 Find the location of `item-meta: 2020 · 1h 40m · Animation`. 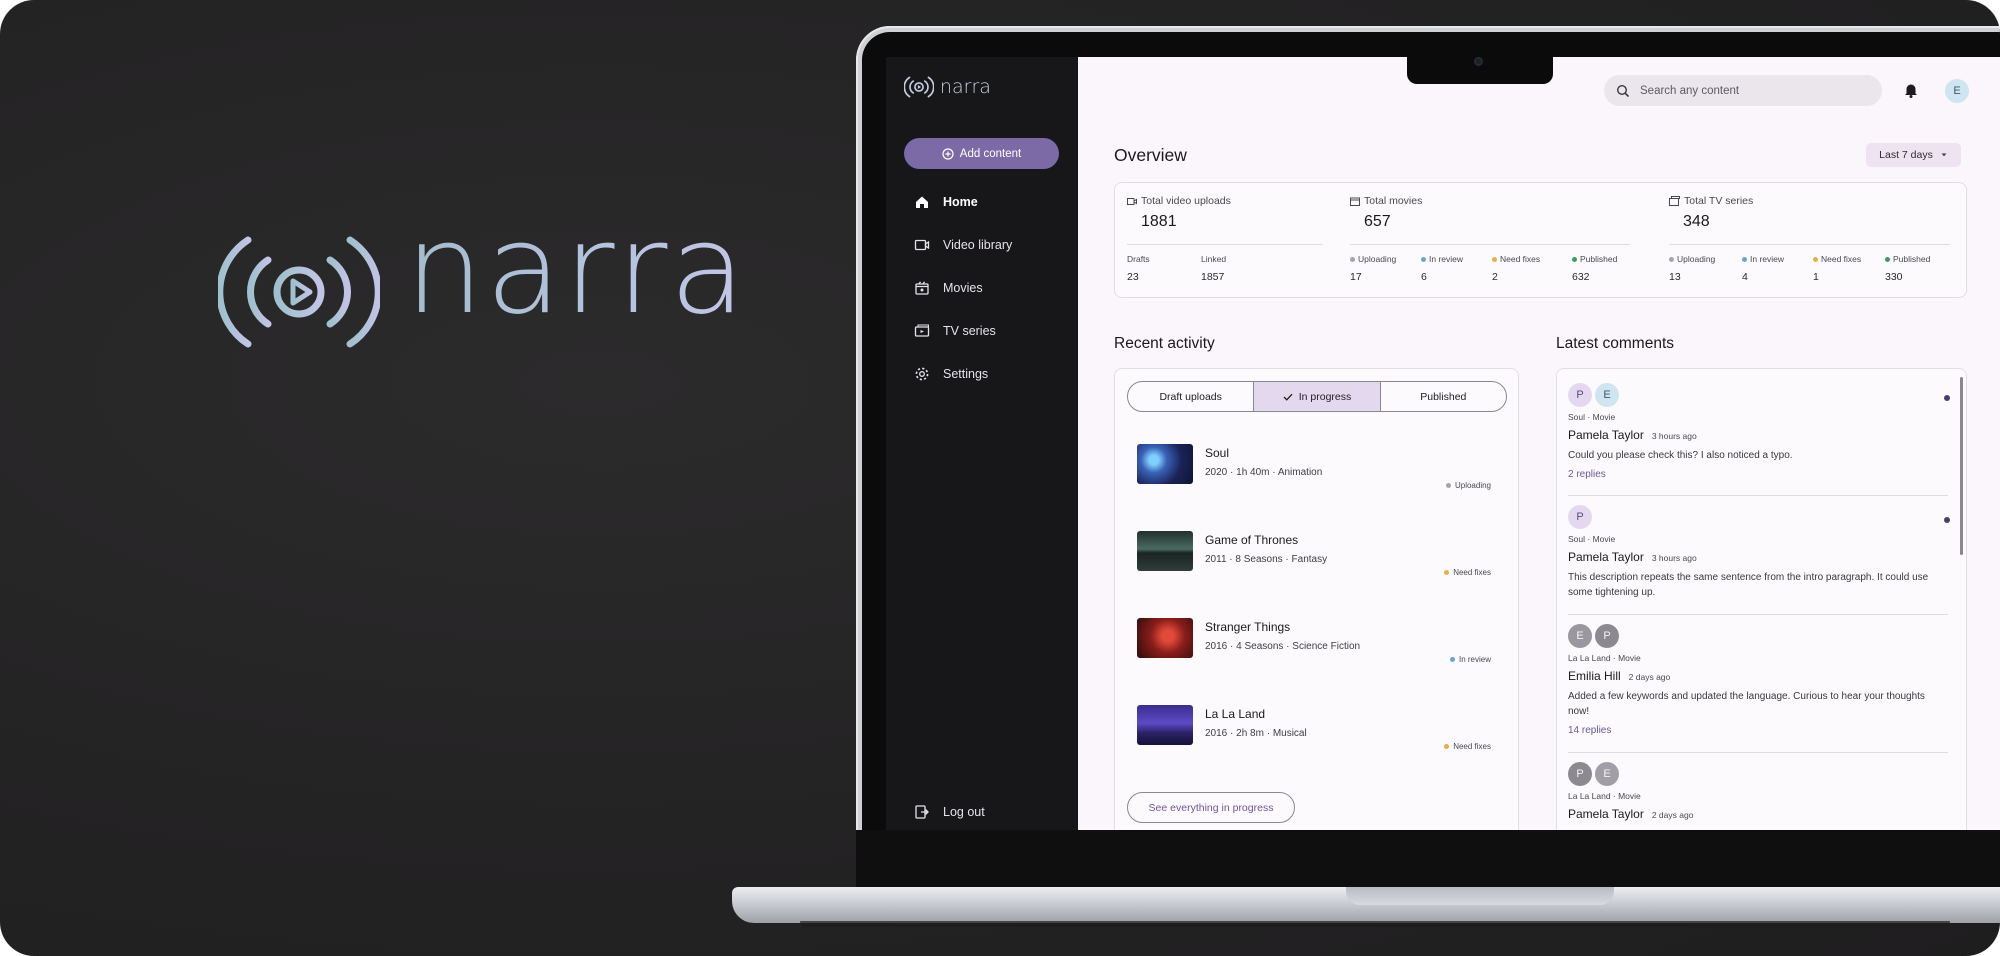

item-meta: 2020 · 1h 40m · Animation is located at coordinates (1264, 472).